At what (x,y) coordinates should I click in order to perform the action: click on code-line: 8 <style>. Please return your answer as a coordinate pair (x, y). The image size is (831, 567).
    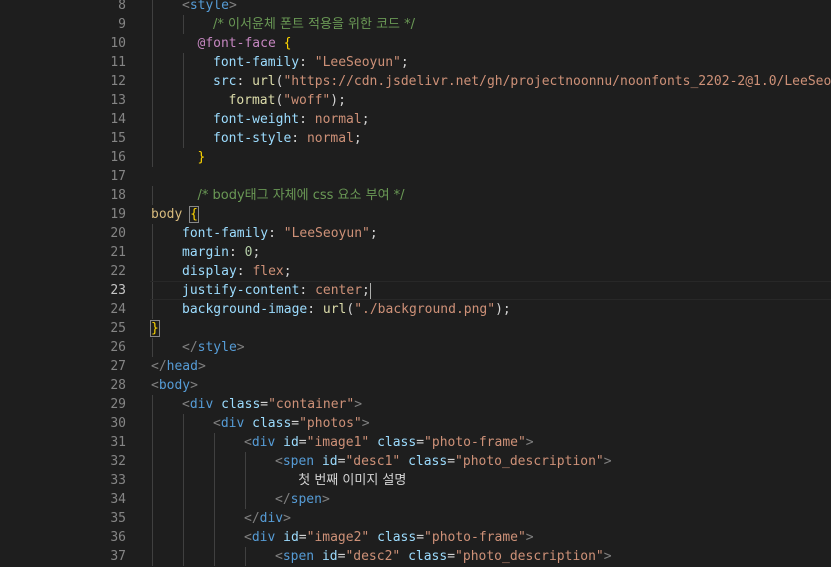
    Looking at the image, I should click on (415, 7).